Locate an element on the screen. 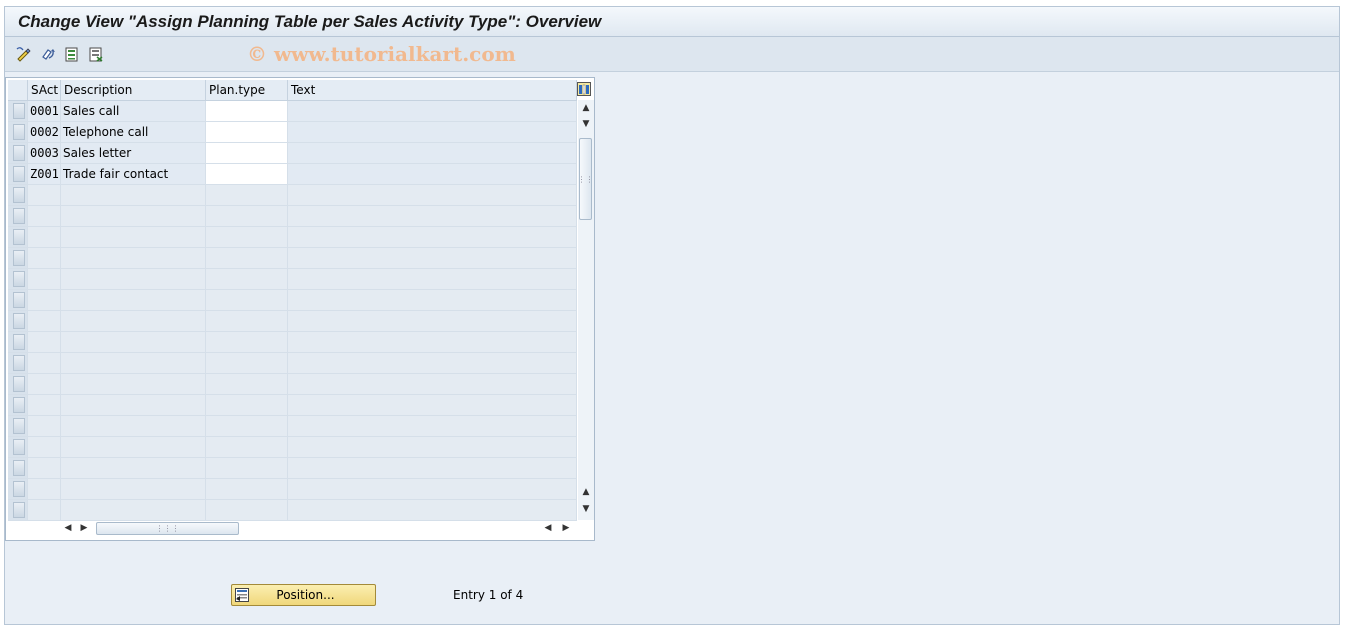 This screenshot has width=1348, height=625. cell-text is located at coordinates (432, 132).